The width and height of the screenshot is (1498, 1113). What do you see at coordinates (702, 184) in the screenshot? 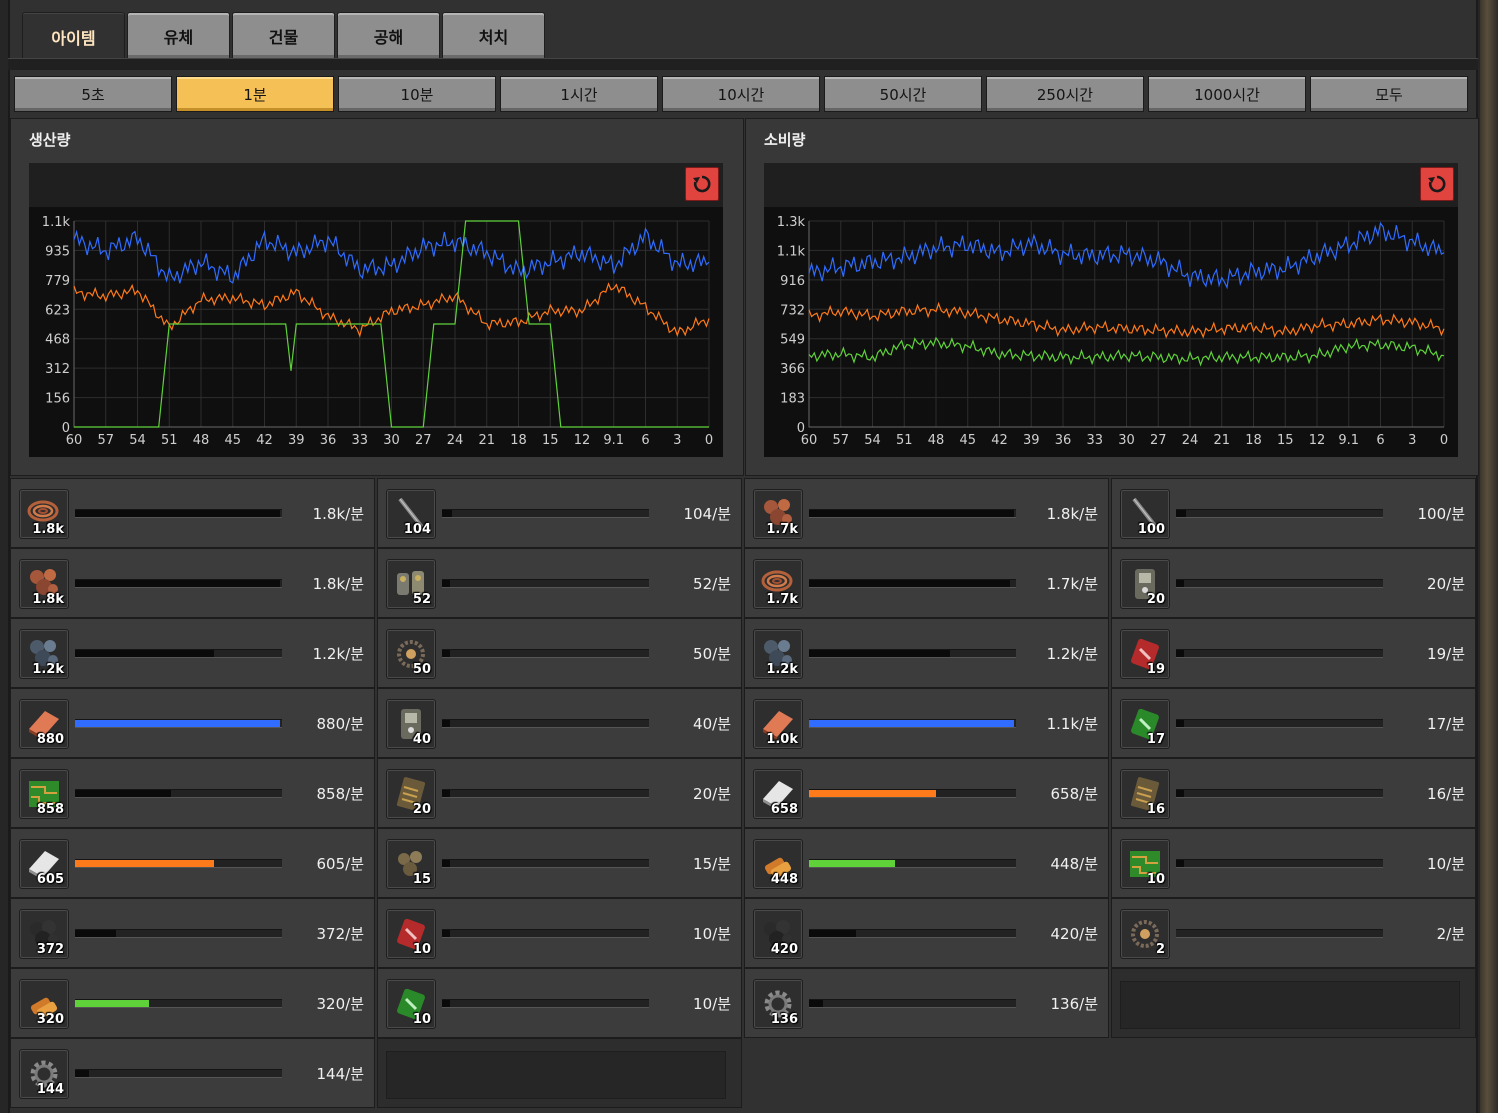
I see `production-reset-button` at bounding box center [702, 184].